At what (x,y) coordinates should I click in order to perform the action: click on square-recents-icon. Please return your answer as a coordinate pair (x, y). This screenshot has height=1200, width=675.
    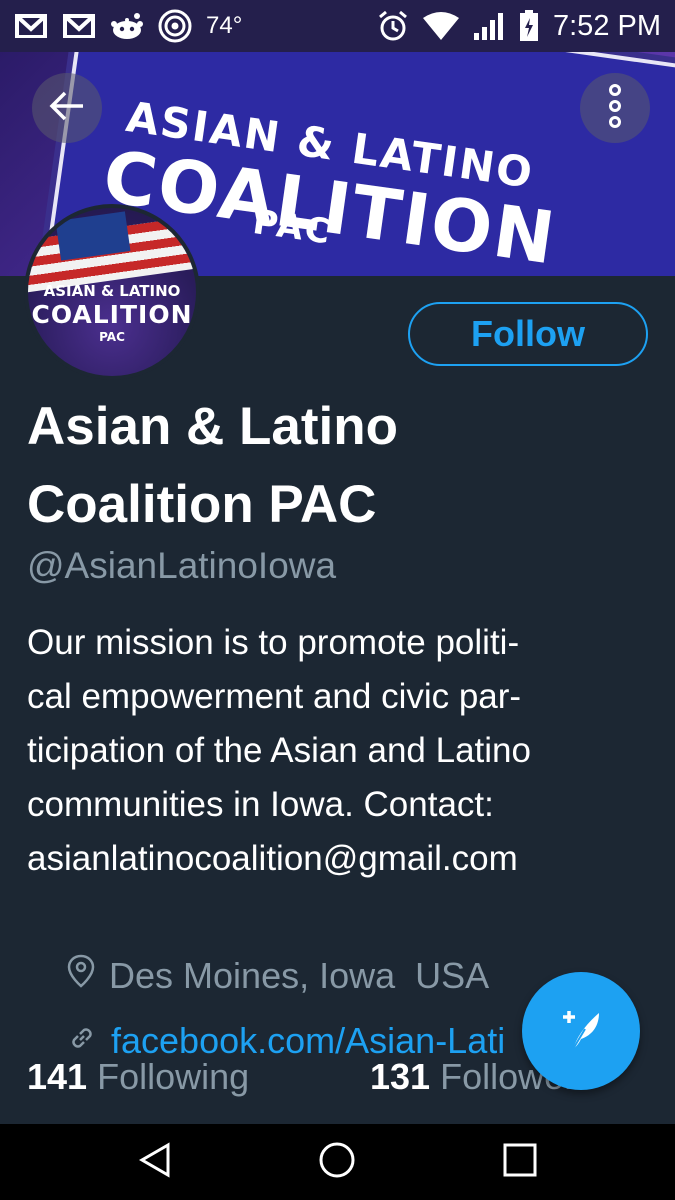
    Looking at the image, I should click on (520, 1162).